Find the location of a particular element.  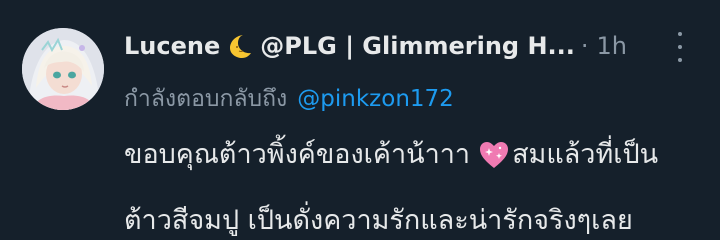

more-options-button is located at coordinates (680, 47).